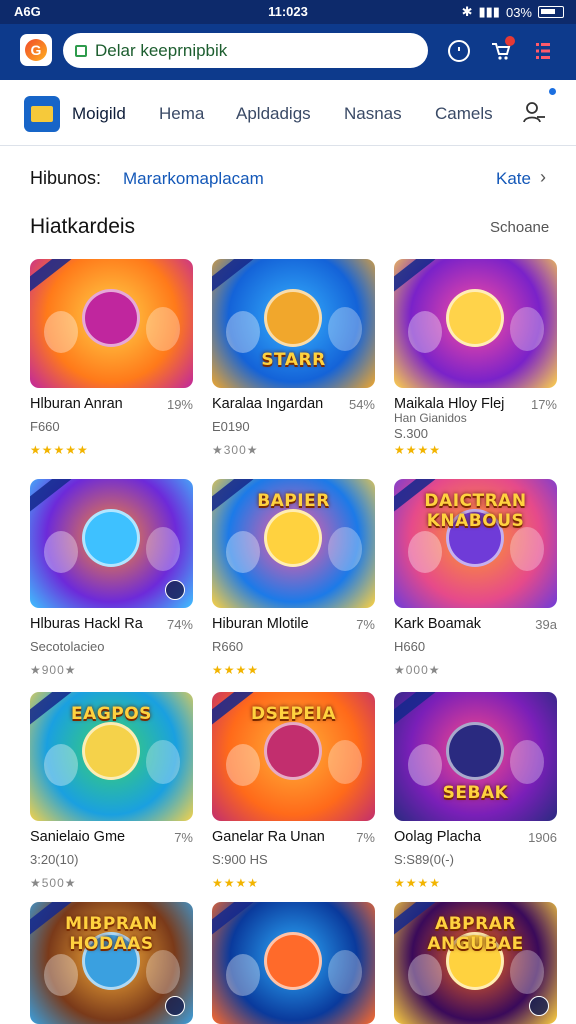 The height and width of the screenshot is (1024, 576). Describe the element at coordinates (293, 501) in the screenshot. I see `game-banner-text: BAPIER` at that location.